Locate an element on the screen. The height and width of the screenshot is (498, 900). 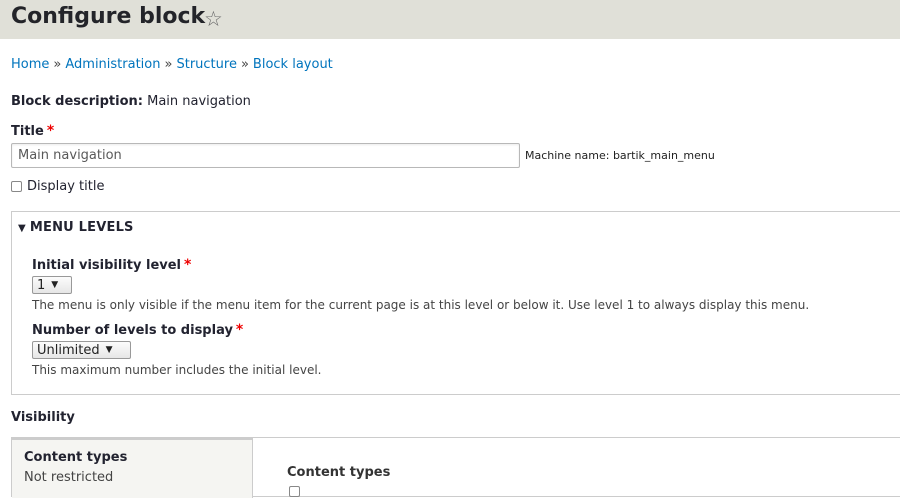
vertical-tab-content-types: Content types Not restricted is located at coordinates (132, 468).